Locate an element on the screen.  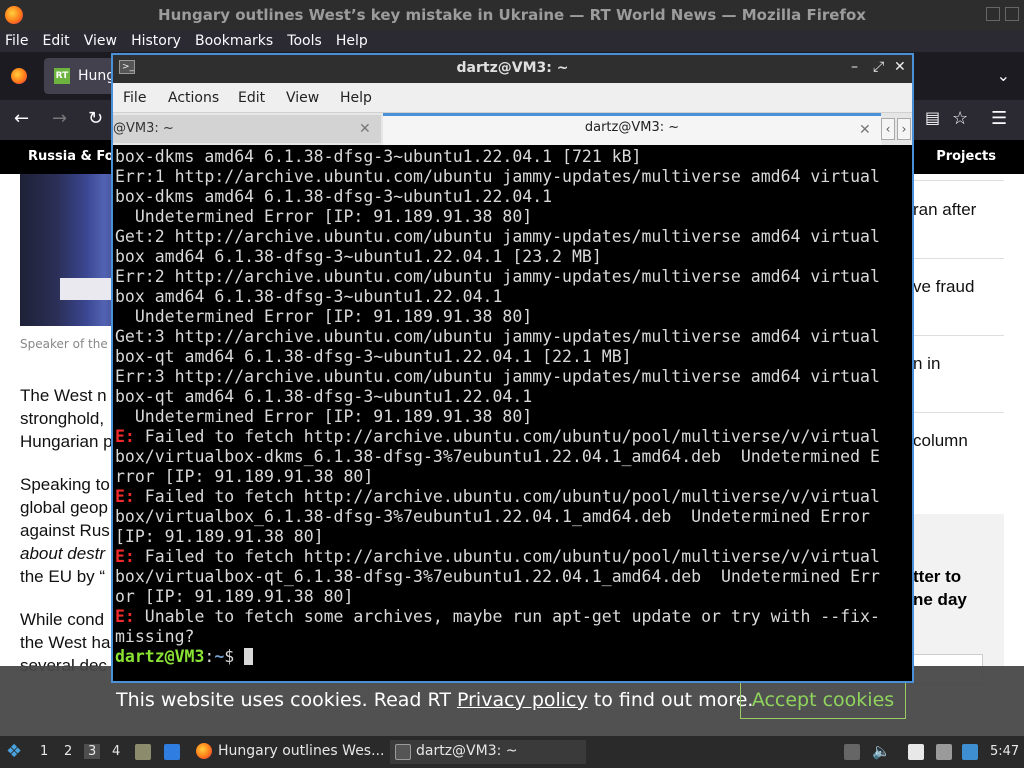
terminal-tab: @VM3: ~ ✕ is located at coordinates (247, 129).